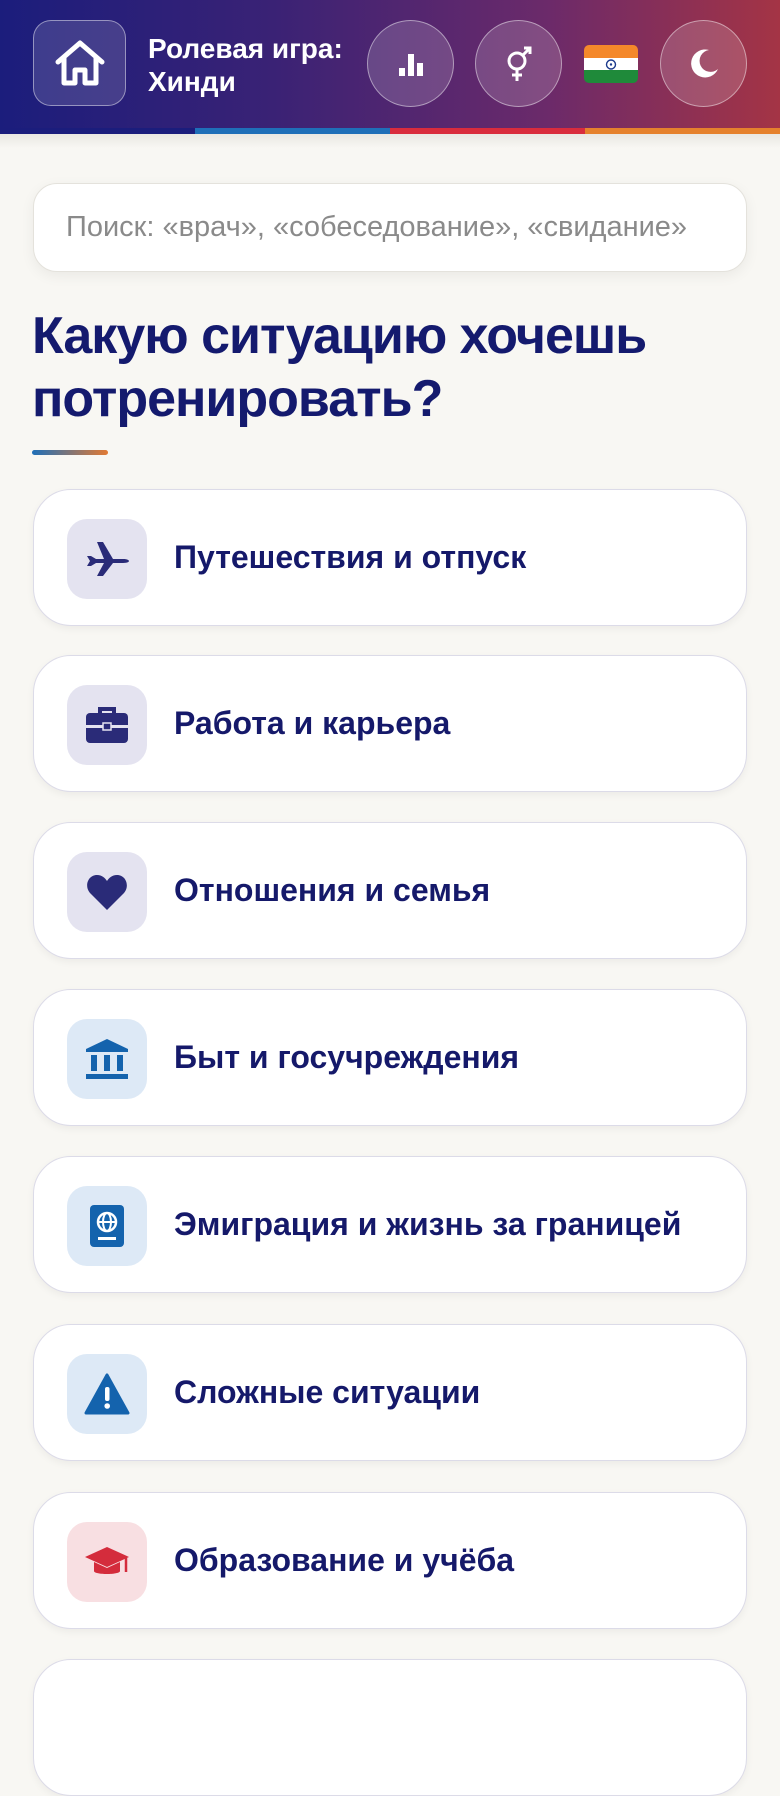  Describe the element at coordinates (390, 1727) in the screenshot. I see `category-card-next` at that location.